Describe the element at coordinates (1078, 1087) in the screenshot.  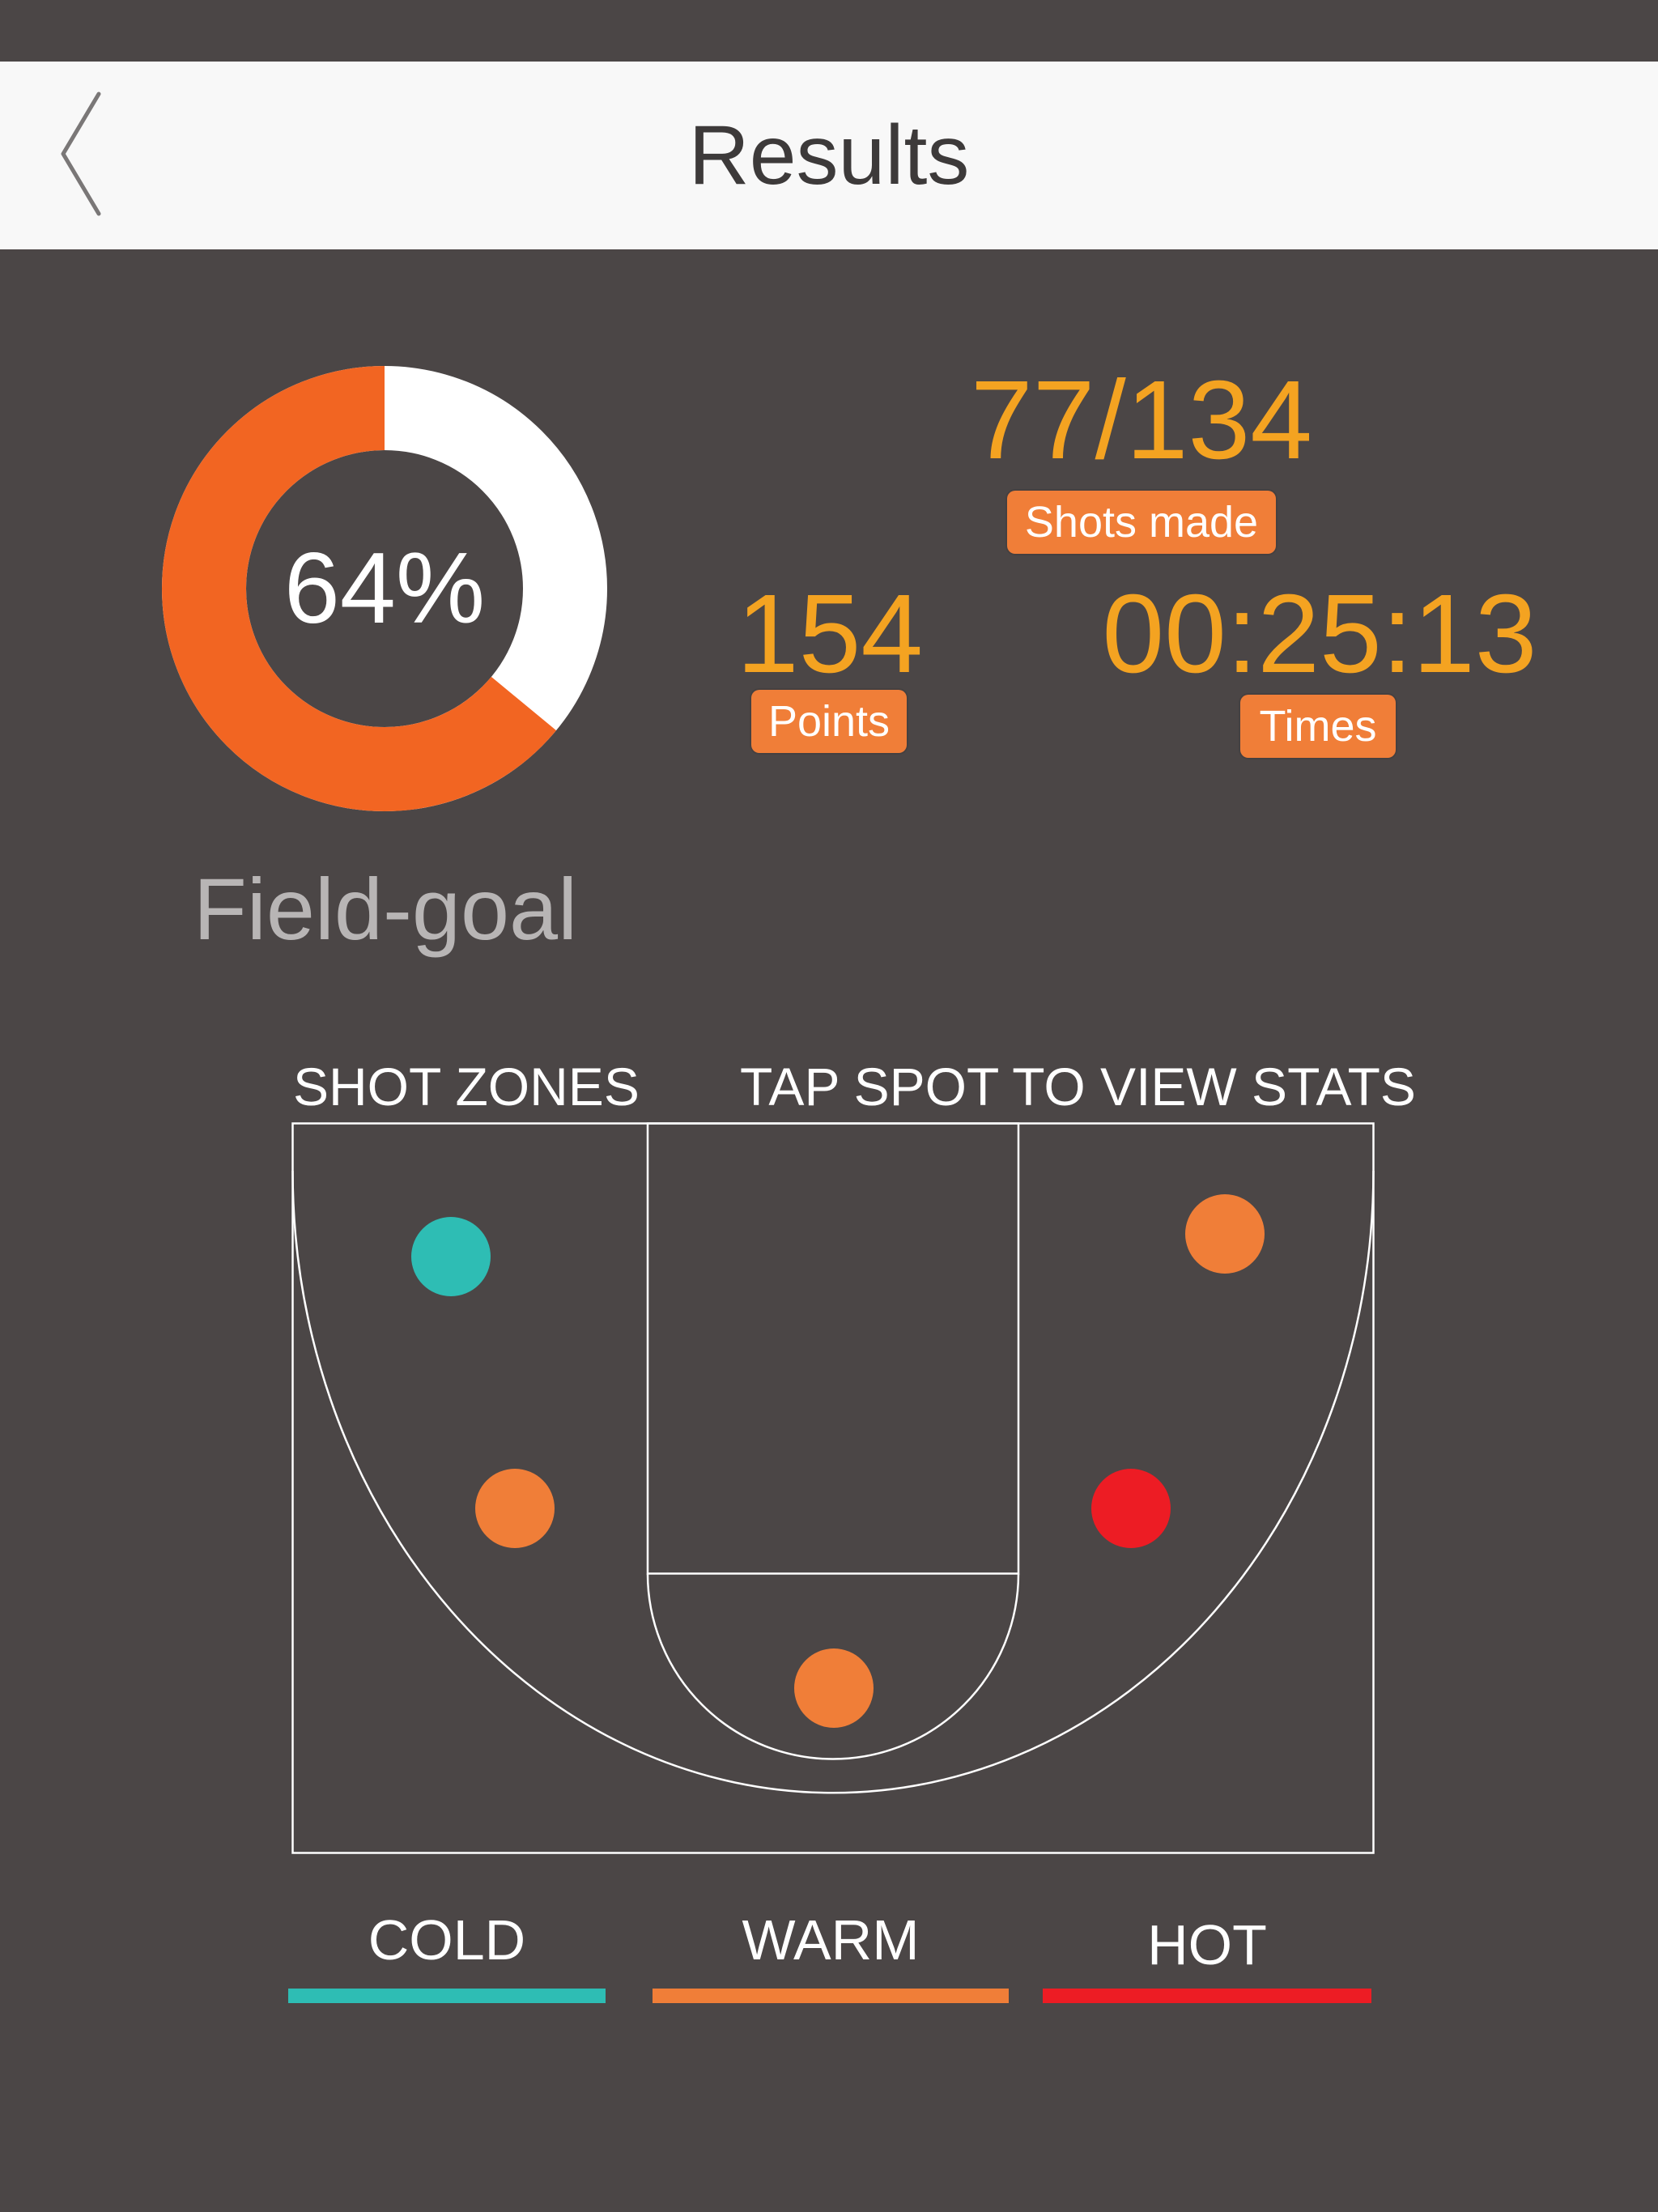
I see `tap-spot-hint: TAP SPOT TO VIEW STATS` at that location.